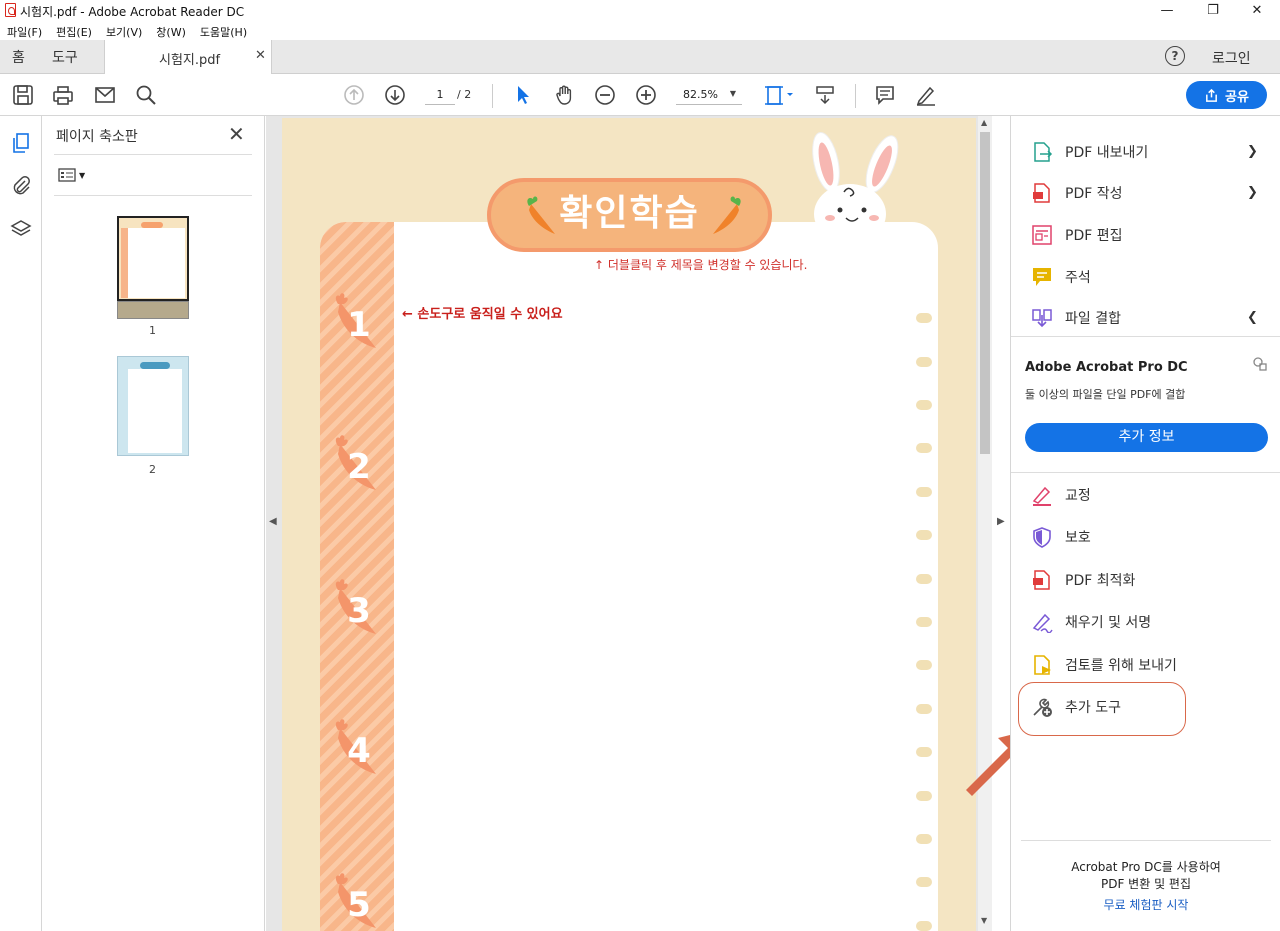  I want to click on tool-combine-files: 파일 결합, so click(1076, 318).